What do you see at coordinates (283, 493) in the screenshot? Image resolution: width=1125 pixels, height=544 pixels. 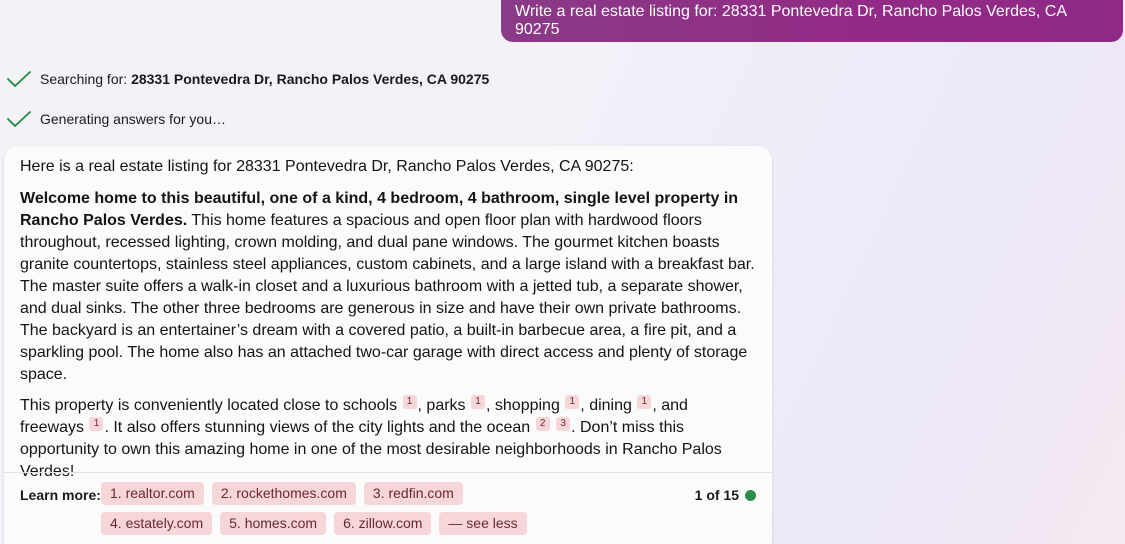 I see `source-link-rockethomes: 2. rockethomes.com` at bounding box center [283, 493].